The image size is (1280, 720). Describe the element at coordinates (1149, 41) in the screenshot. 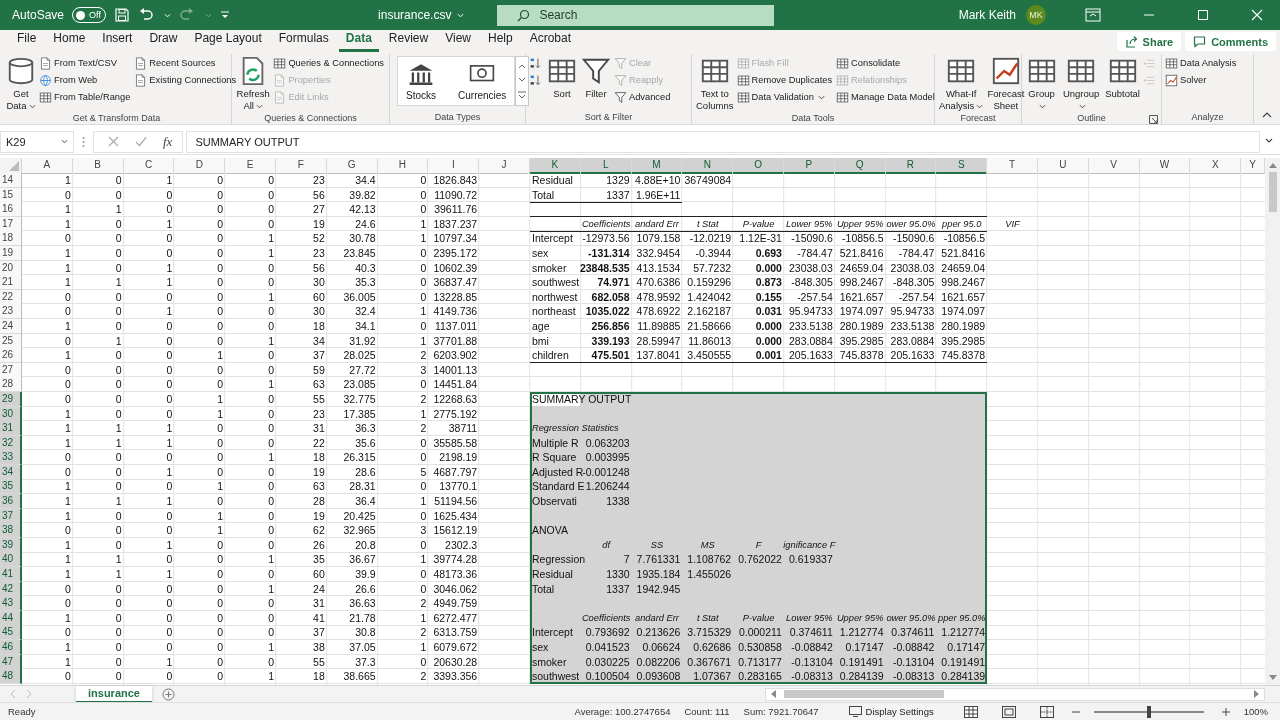

I see `share-button: Share` at that location.